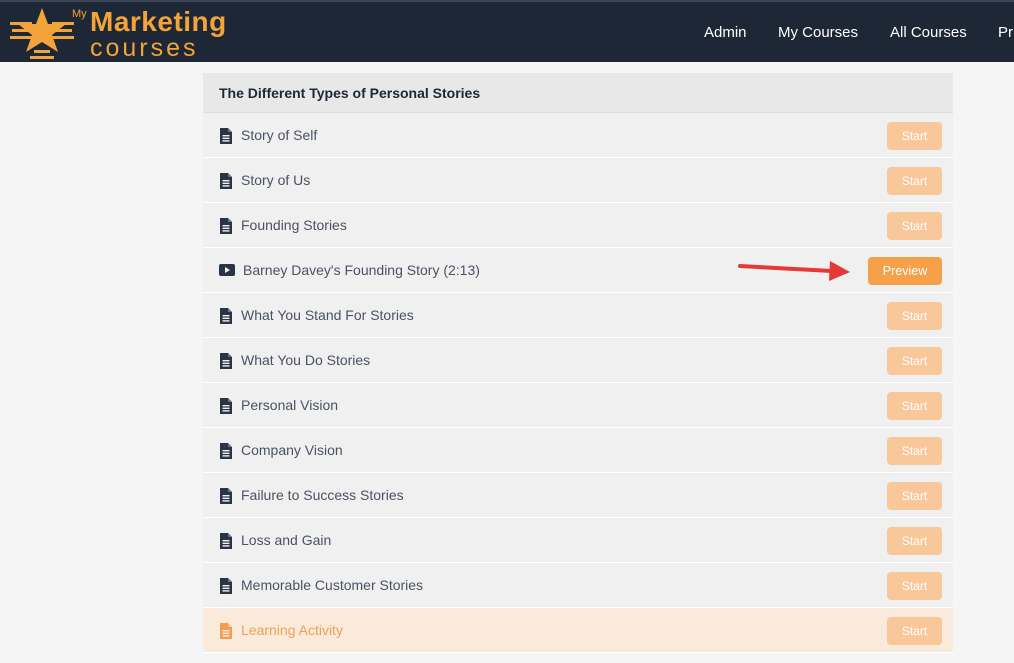  What do you see at coordinates (578, 315) in the screenshot?
I see `lesson-row: What You Stand For Stories Start` at bounding box center [578, 315].